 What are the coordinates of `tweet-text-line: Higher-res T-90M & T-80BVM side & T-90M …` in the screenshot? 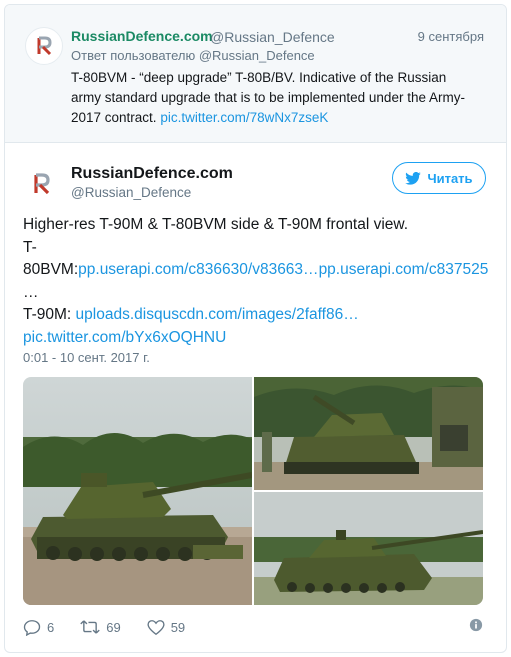 It's located at (216, 224).